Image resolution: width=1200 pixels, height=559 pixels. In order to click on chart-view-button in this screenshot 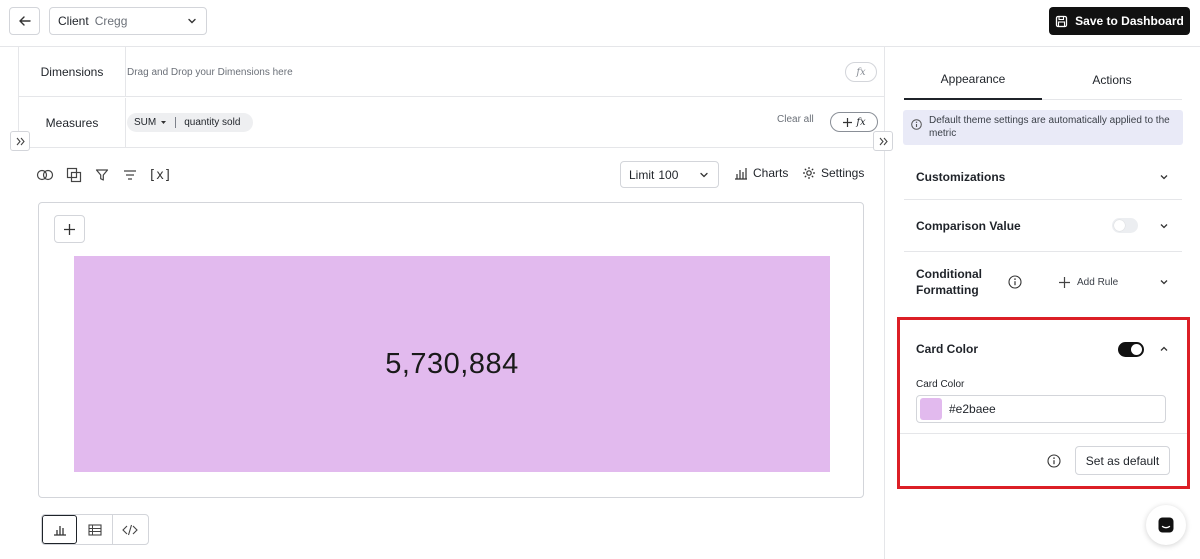, I will do `click(60, 529)`.